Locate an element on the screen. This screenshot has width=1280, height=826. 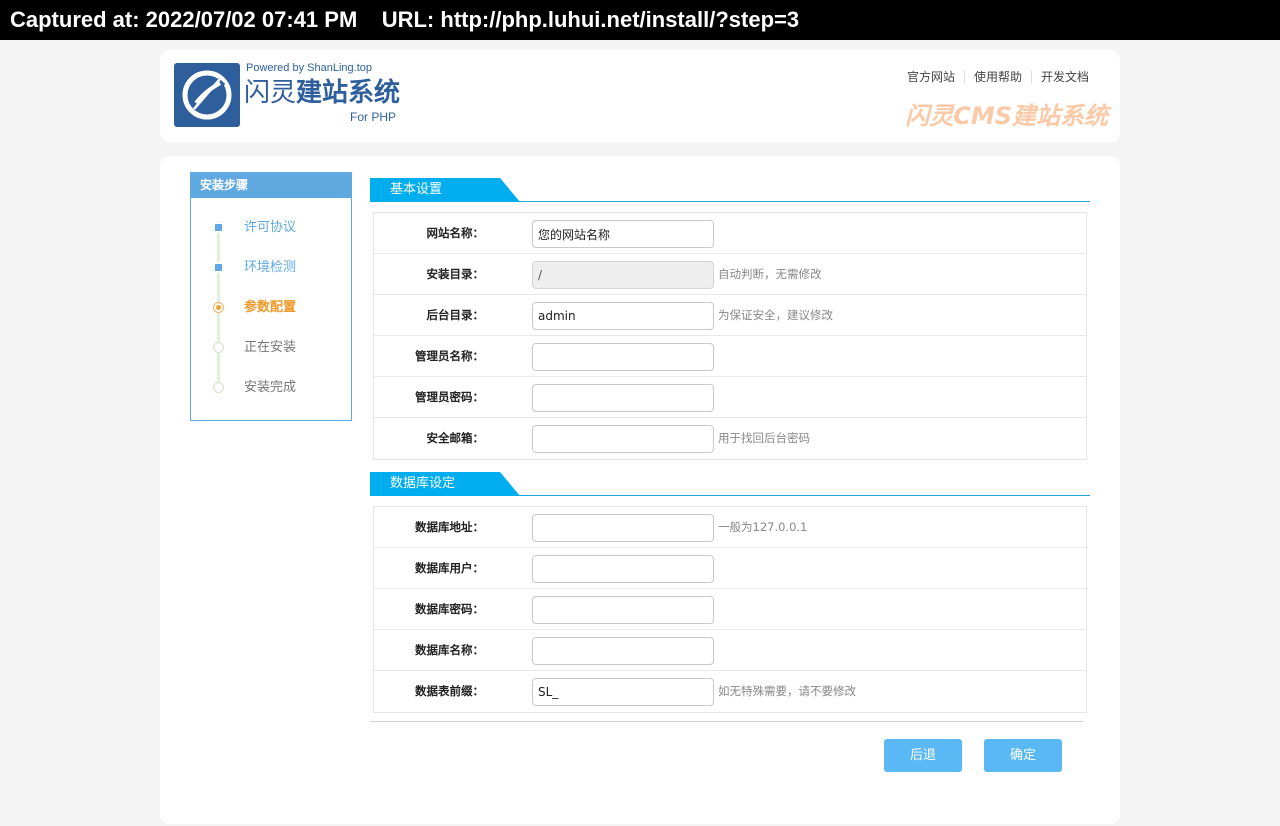
form-row-security-email: 安全邮箱： 用于找回后台密码 is located at coordinates (730, 438).